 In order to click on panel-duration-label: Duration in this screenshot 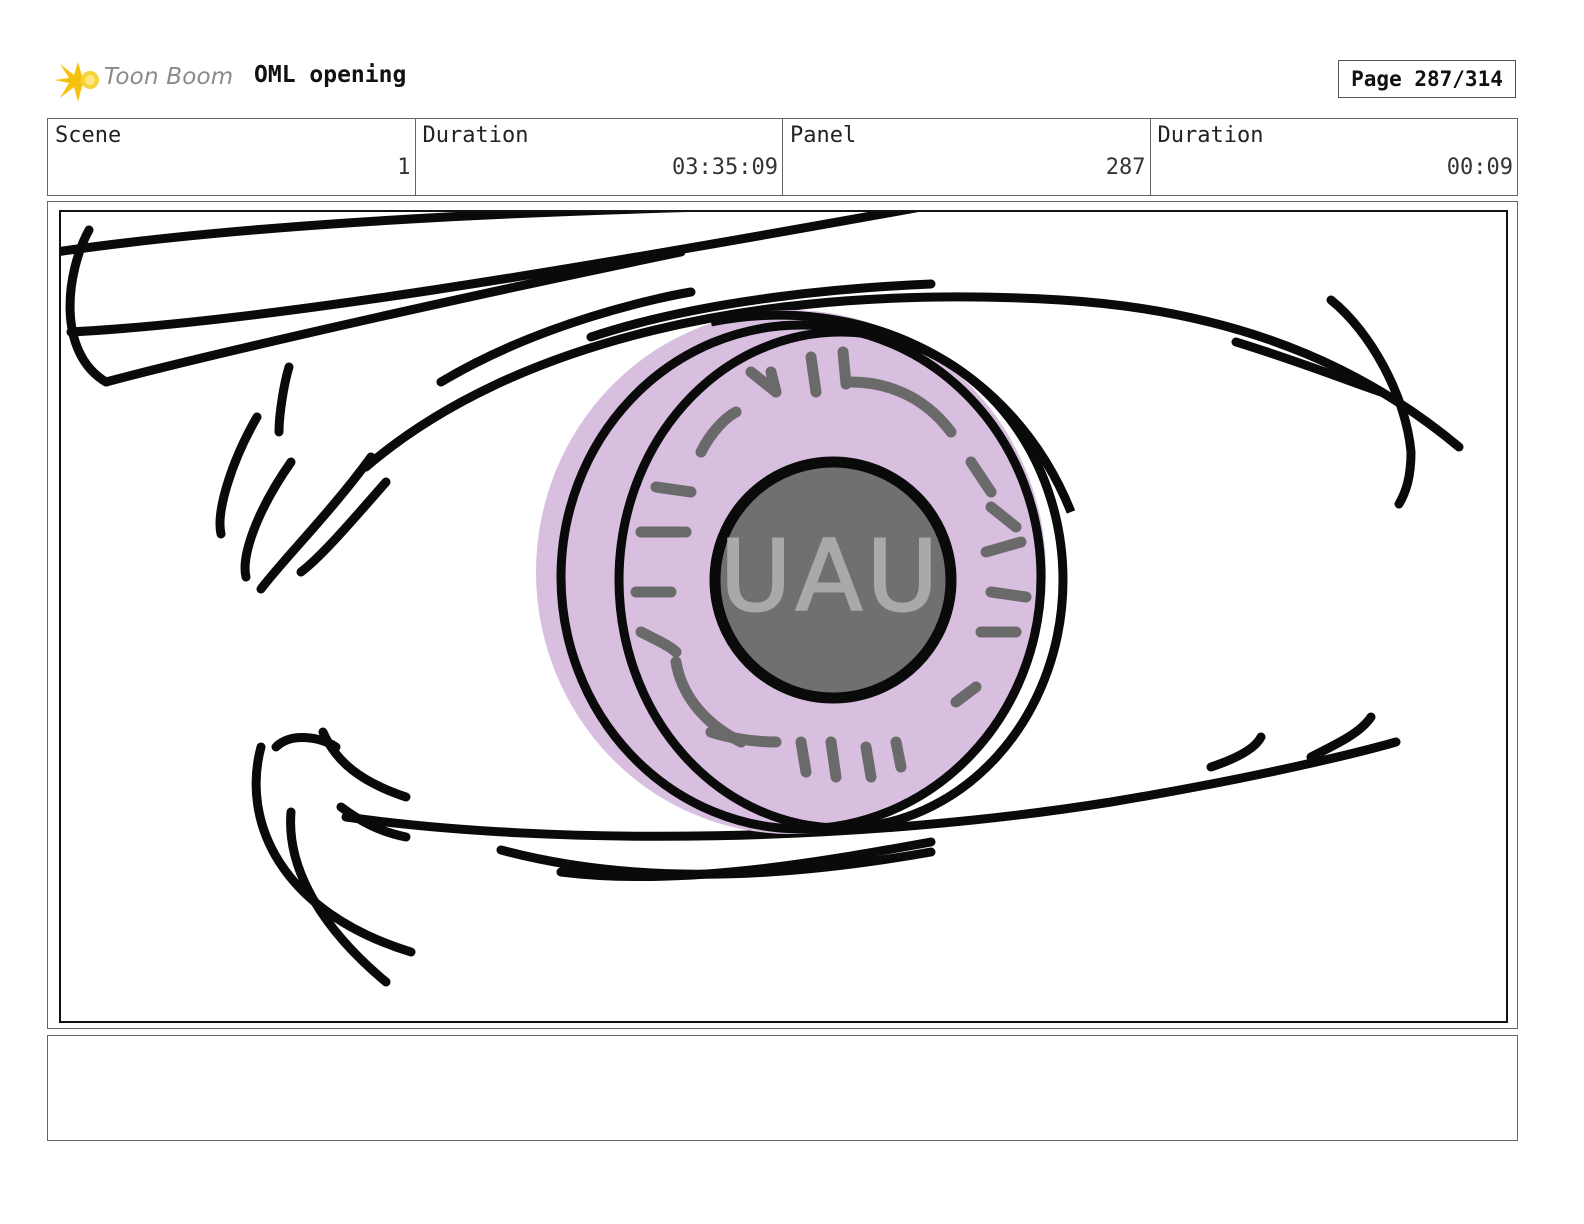, I will do `click(1210, 135)`.